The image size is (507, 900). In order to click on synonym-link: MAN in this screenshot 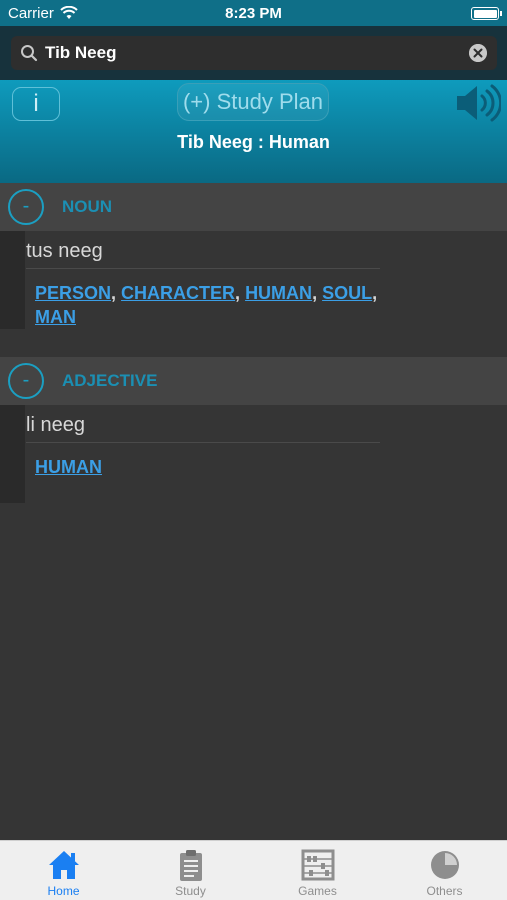, I will do `click(55, 317)`.